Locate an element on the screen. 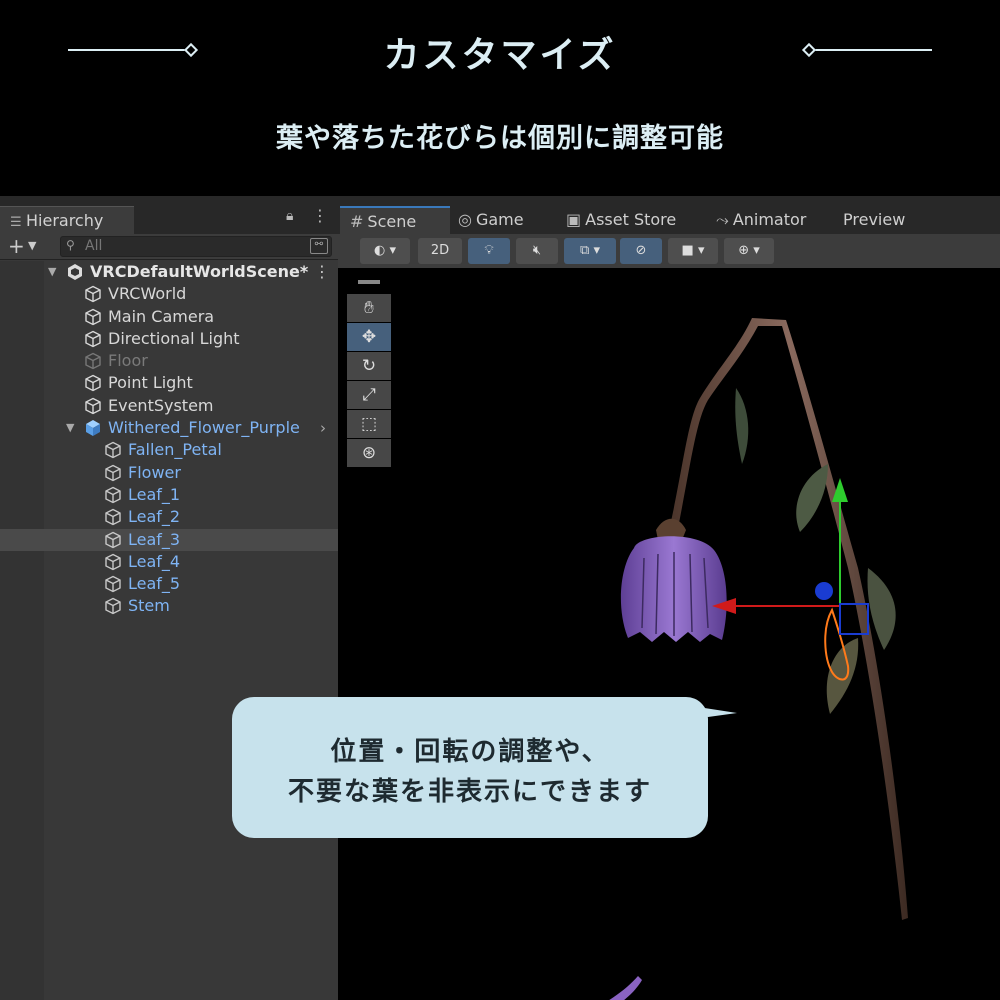 The height and width of the screenshot is (1000, 1000). tab-hierarchy: ☰ Hierarchy is located at coordinates (67, 220).